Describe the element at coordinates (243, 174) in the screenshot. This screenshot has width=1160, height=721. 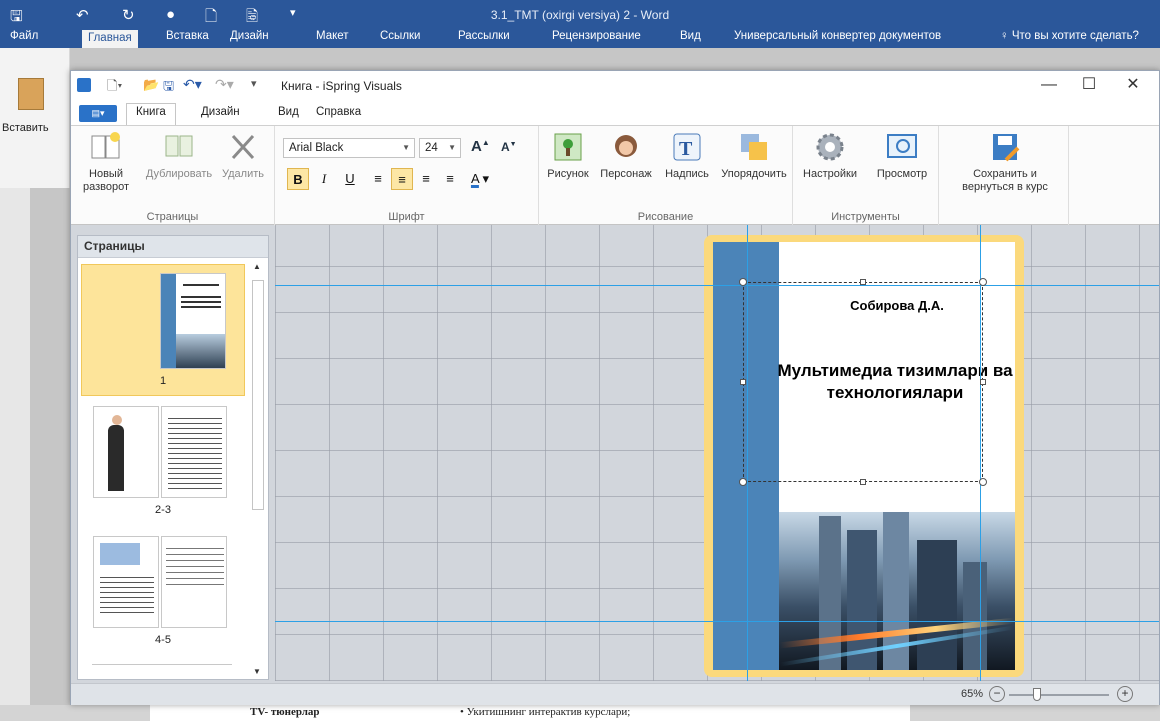
I see `delete-label: Удалить` at that location.